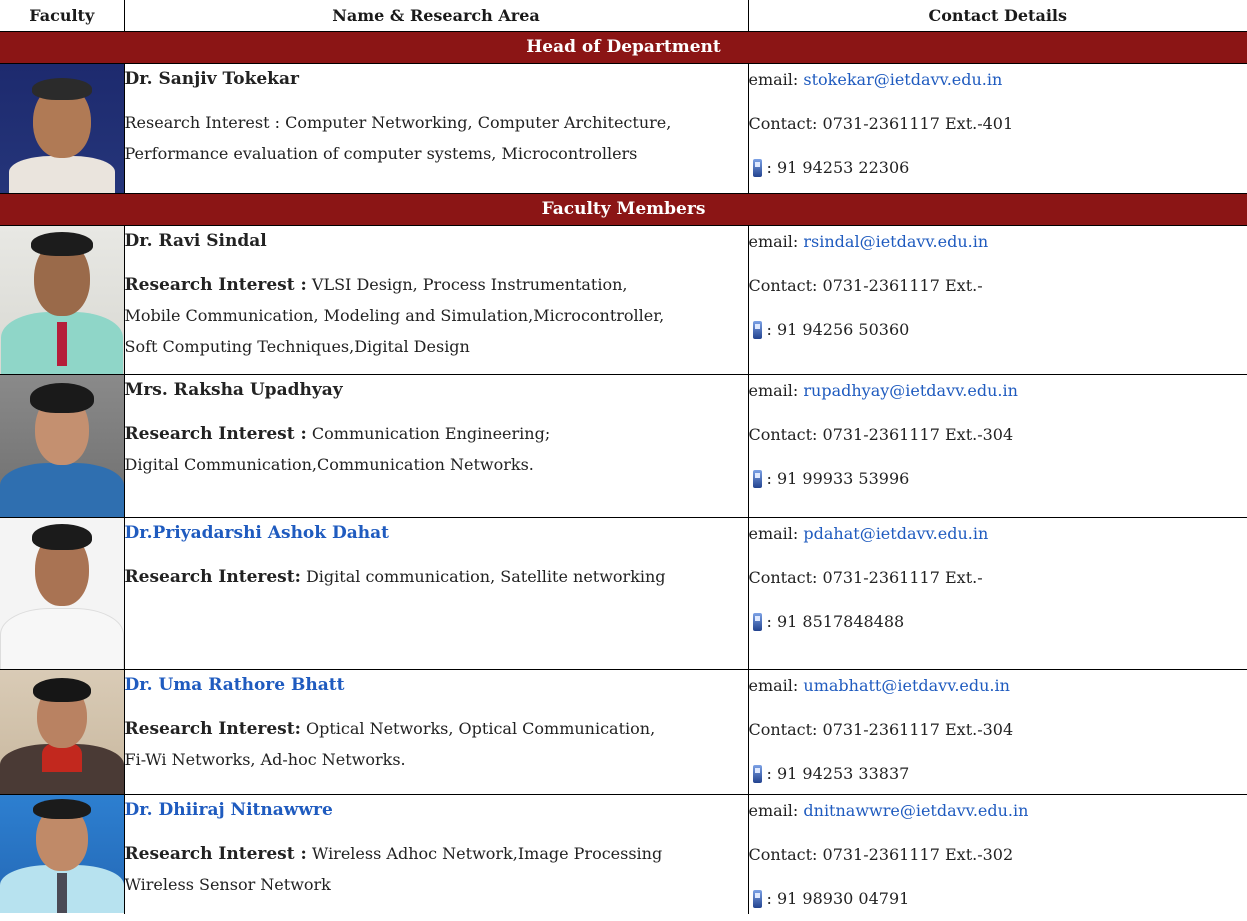  I want to click on research-line: Soft Computing Techniques,Digital Design, so click(297, 346).